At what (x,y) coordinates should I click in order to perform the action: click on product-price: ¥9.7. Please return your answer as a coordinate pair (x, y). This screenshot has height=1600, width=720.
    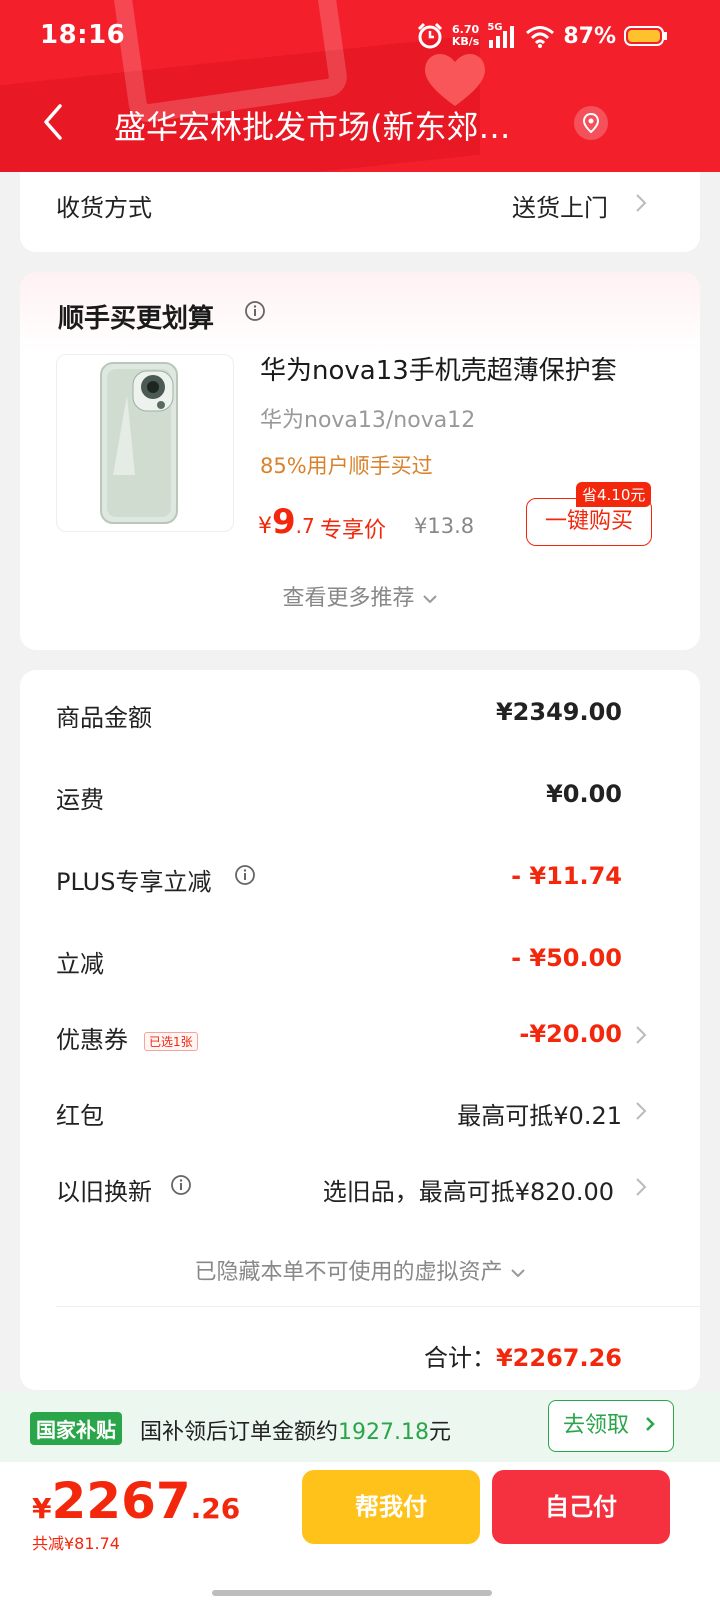
    Looking at the image, I should click on (286, 522).